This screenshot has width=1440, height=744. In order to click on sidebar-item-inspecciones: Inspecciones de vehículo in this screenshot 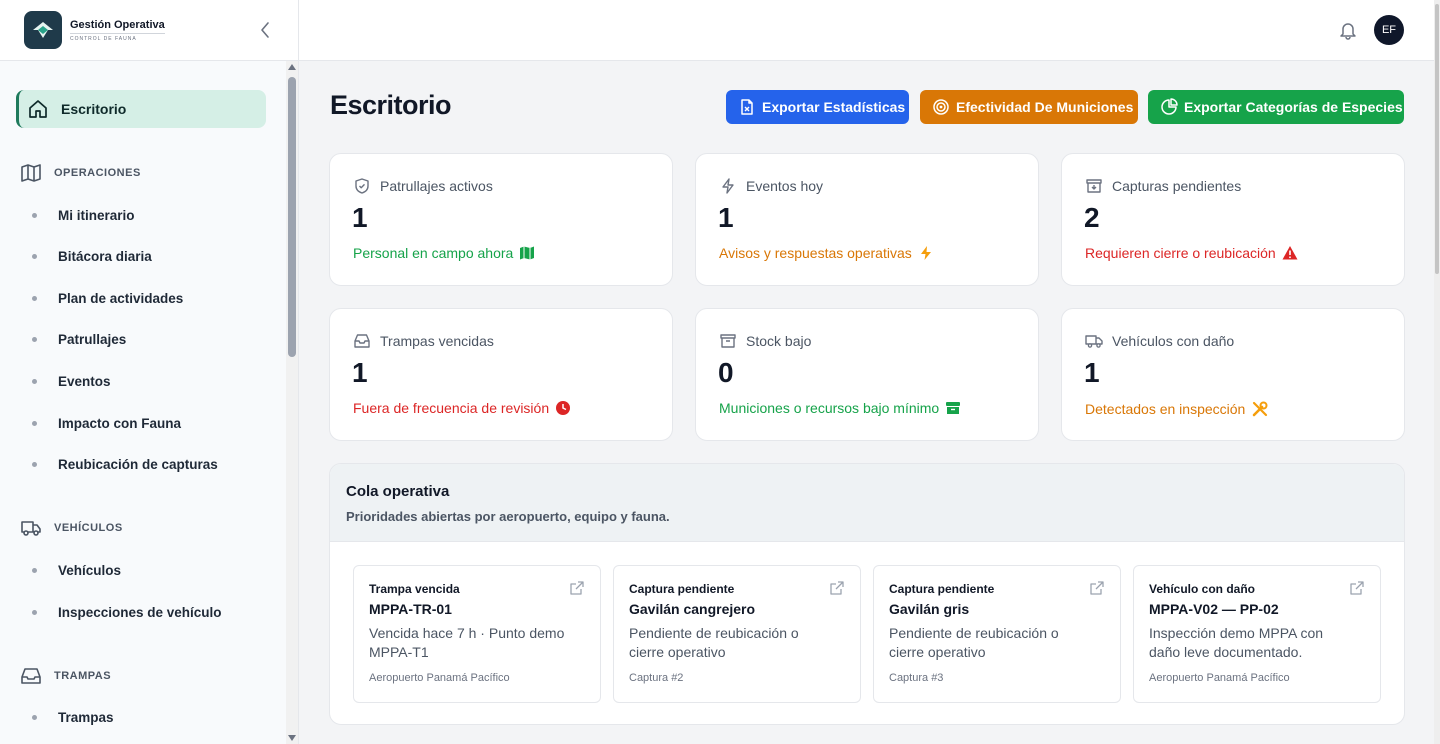, I will do `click(127, 612)`.